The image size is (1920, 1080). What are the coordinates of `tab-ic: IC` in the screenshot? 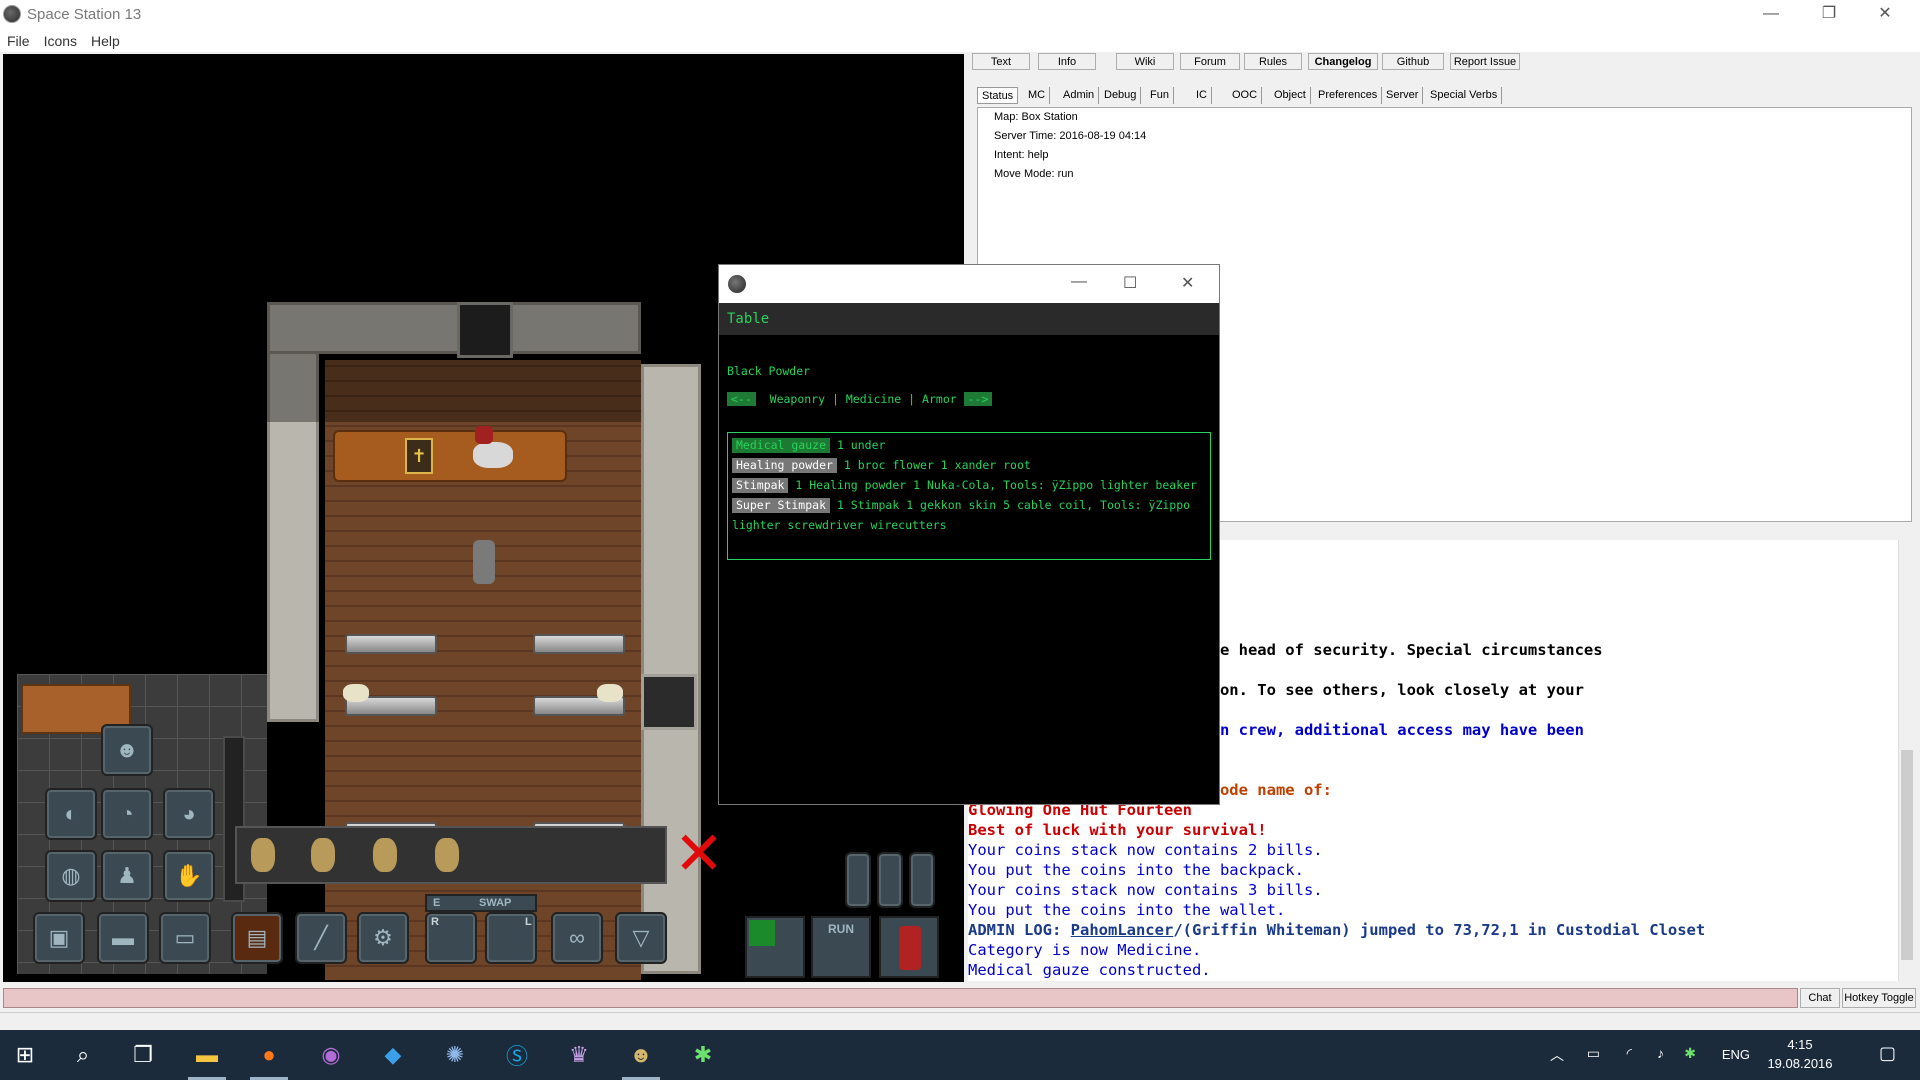 It's located at (1202, 95).